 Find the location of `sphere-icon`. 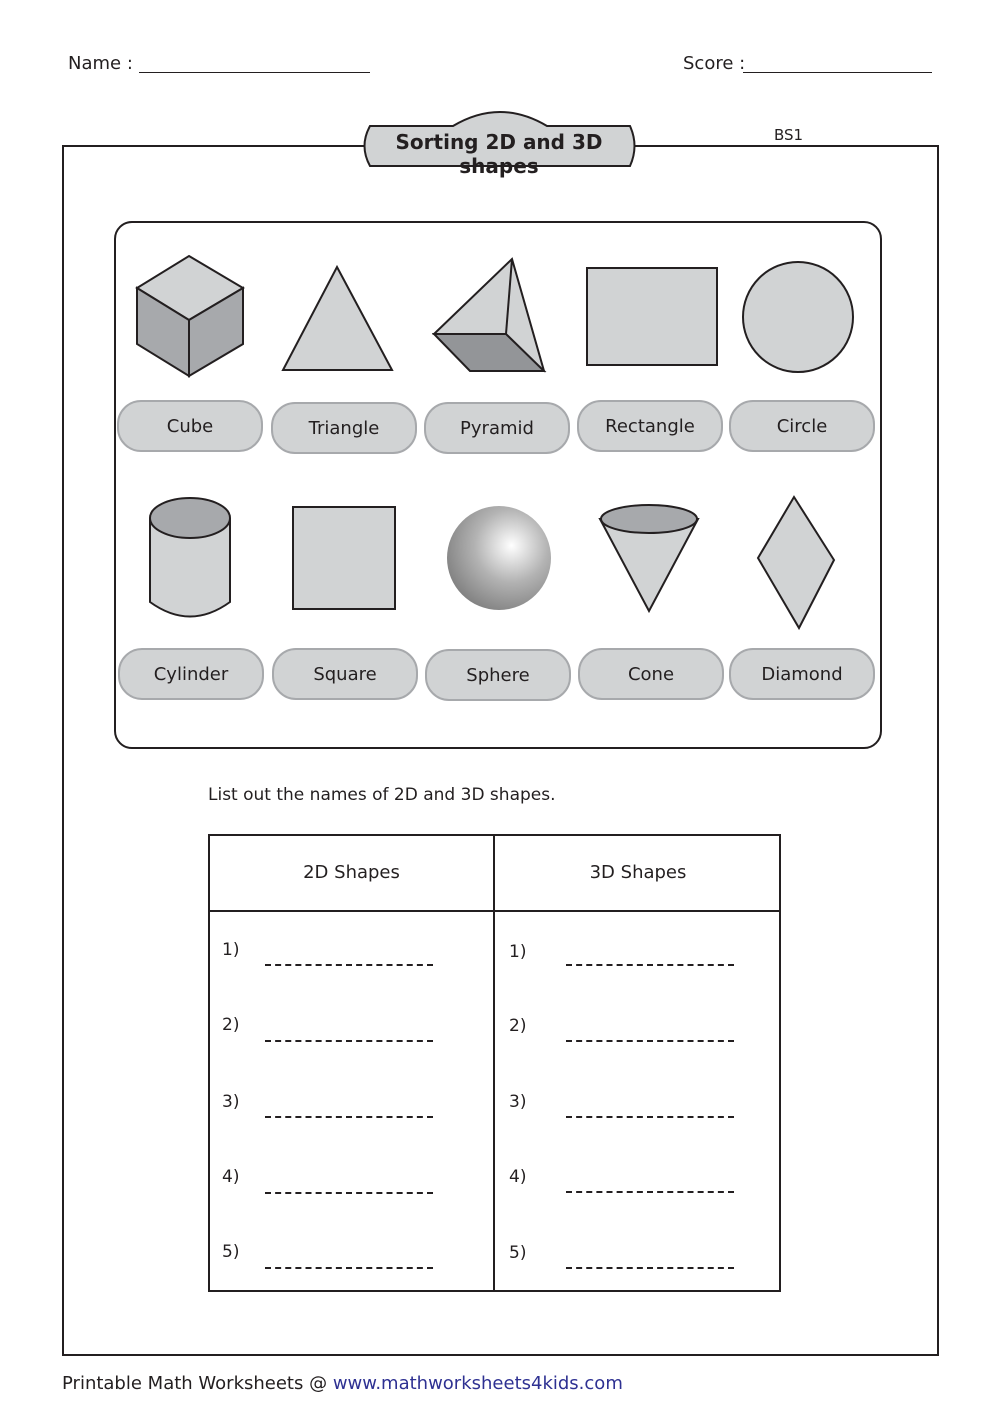

sphere-icon is located at coordinates (499, 558).